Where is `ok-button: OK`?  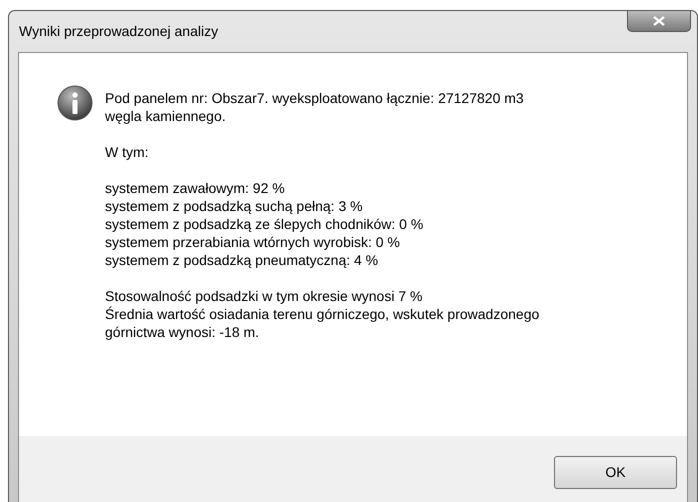 ok-button: OK is located at coordinates (615, 472).